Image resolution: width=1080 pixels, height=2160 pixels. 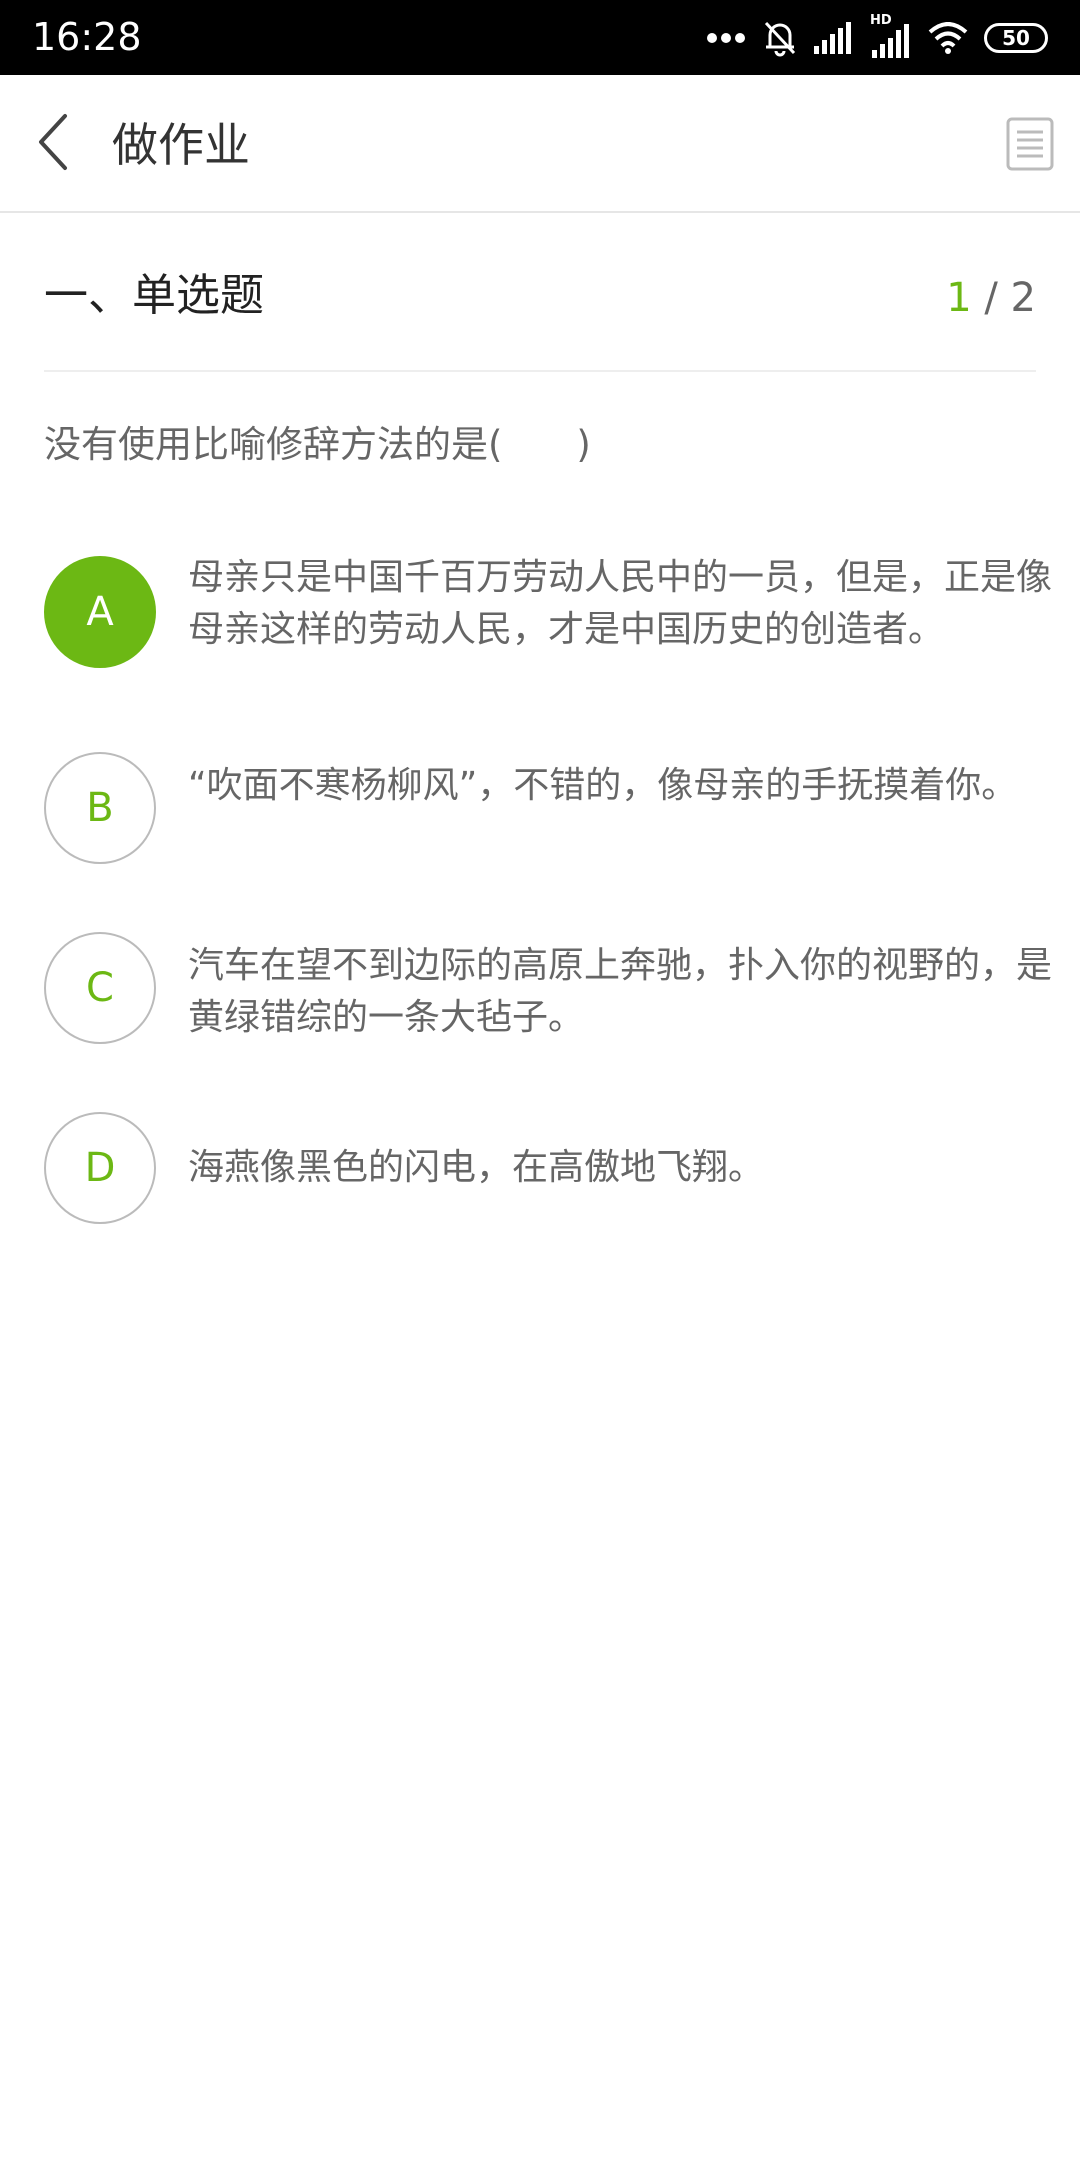 What do you see at coordinates (628, 992) in the screenshot?
I see `option-c-text: 汽车在望不到边际的高原上奔驰，扑入你的视野的，是黄绿错综的一条大毡子。` at bounding box center [628, 992].